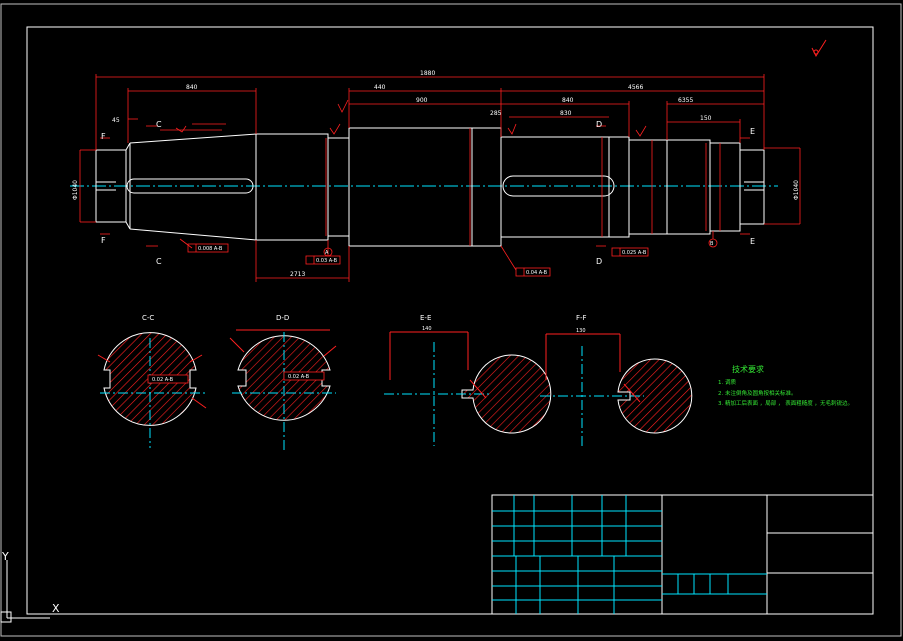 Image resolution: width=903 pixels, height=641 pixels. What do you see at coordinates (5, 556) in the screenshot?
I see `ucs-y-label: Y` at bounding box center [5, 556].